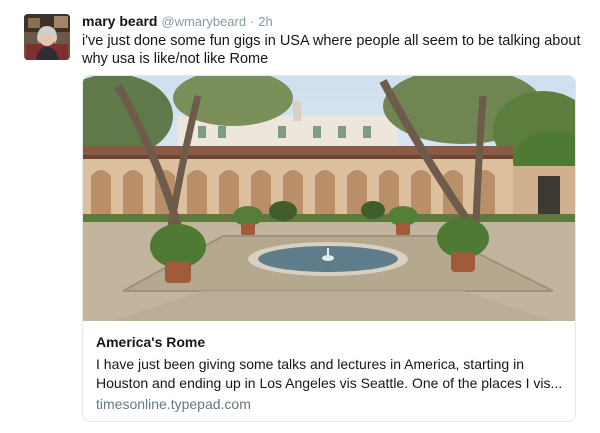  I want to click on tweet-header: mary beard @wmarybeard · 2h, so click(177, 21).